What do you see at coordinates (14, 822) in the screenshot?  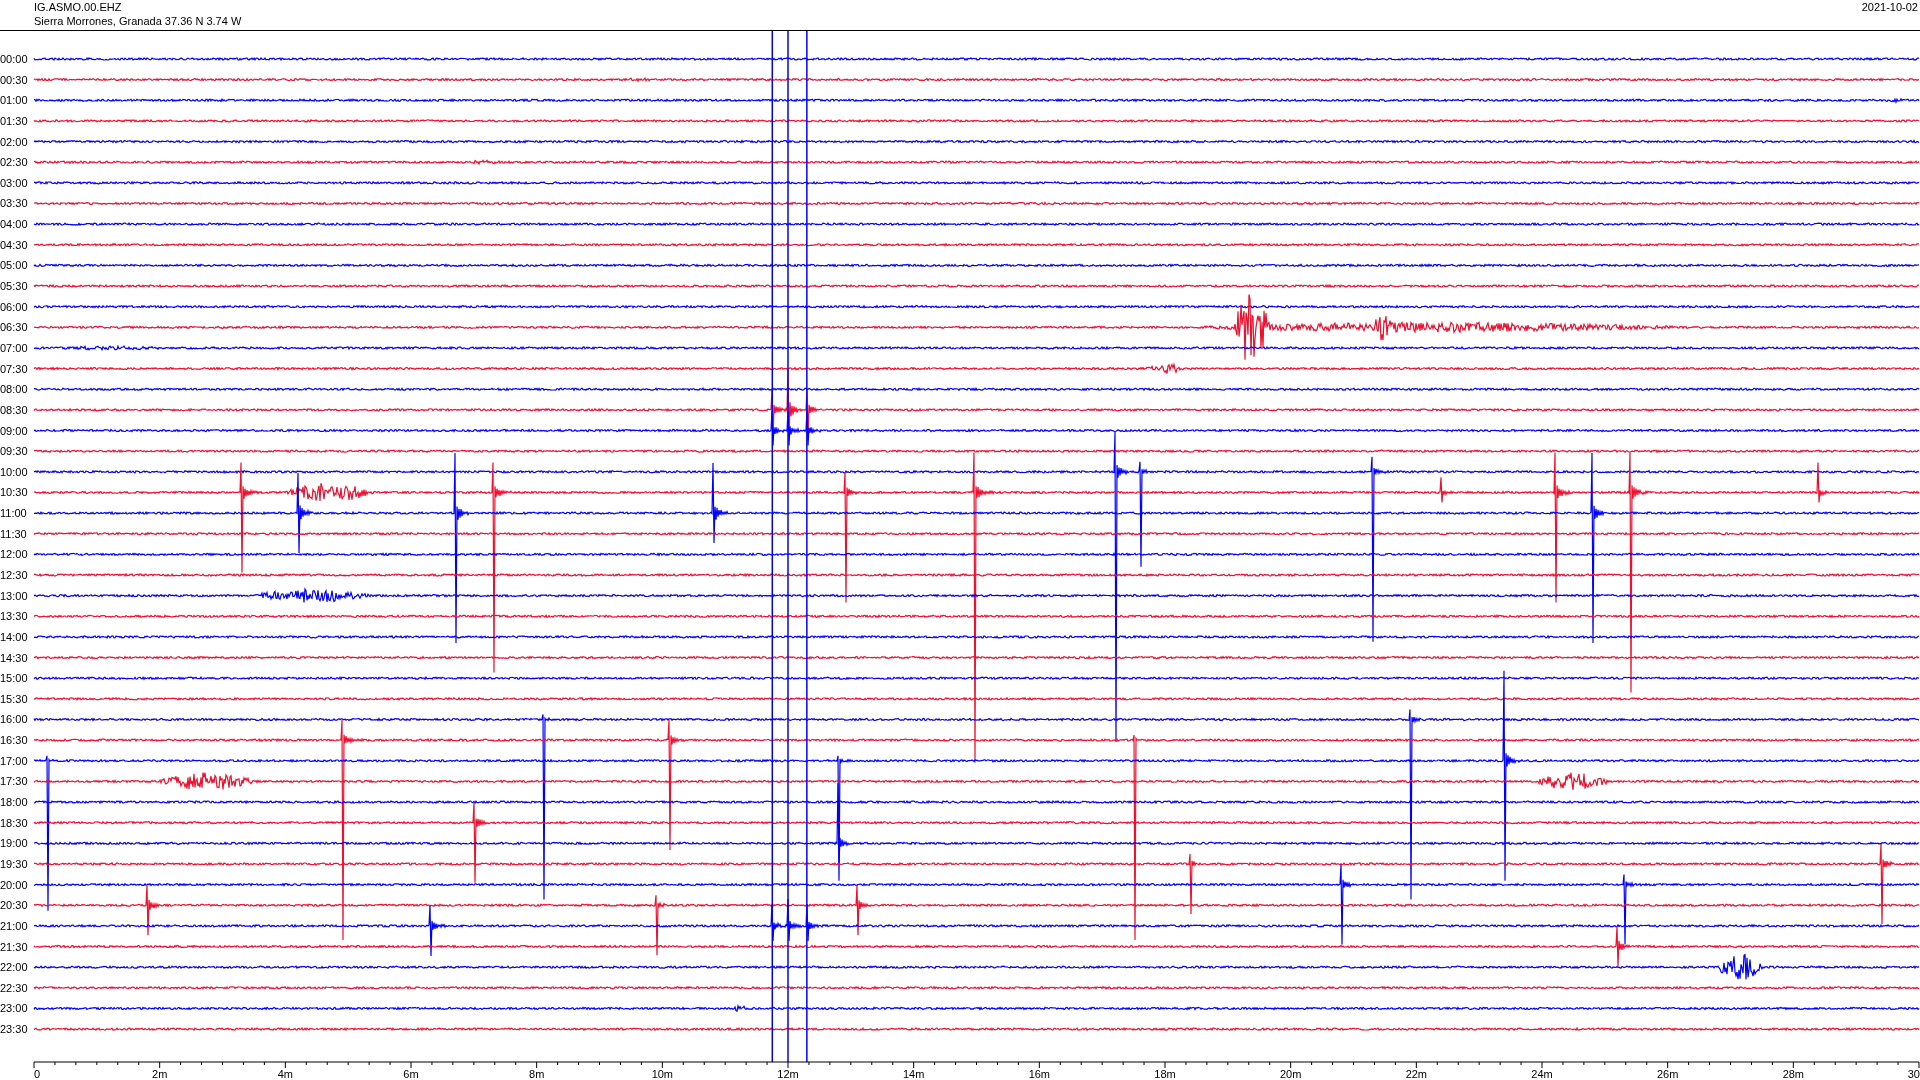 I see `time-label: 18:30` at bounding box center [14, 822].